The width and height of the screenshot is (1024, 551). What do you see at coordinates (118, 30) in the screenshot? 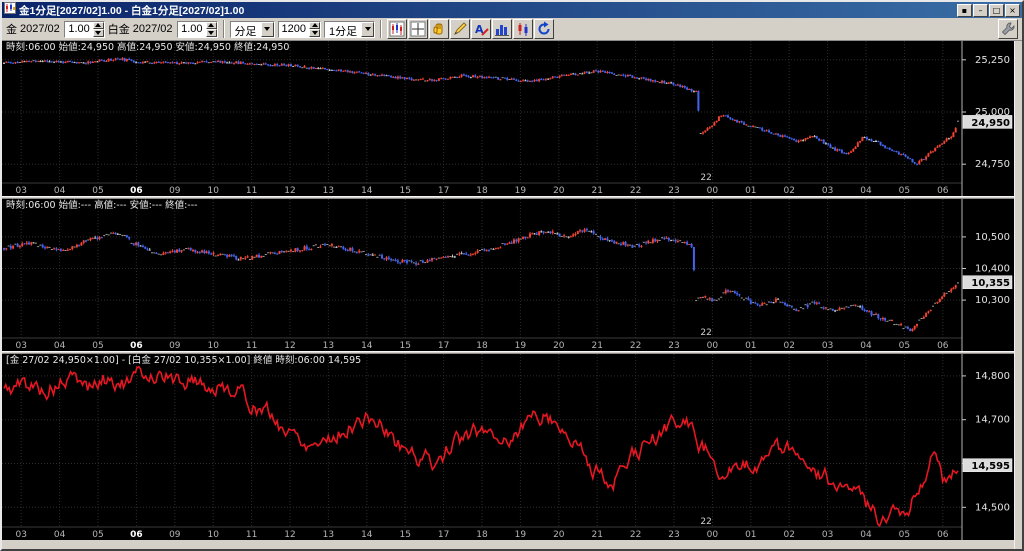
I see `platinum-label: 白金` at bounding box center [118, 30].